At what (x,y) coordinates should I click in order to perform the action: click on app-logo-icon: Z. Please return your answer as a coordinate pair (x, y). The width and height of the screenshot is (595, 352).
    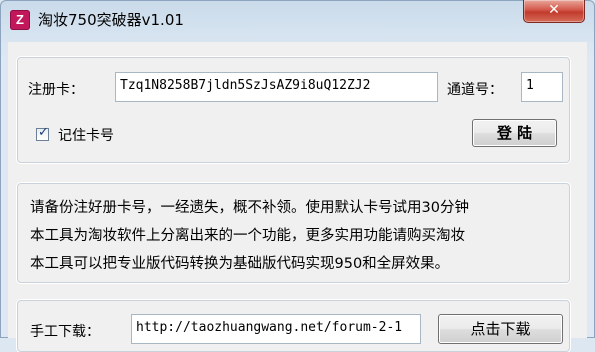
    Looking at the image, I should click on (20, 20).